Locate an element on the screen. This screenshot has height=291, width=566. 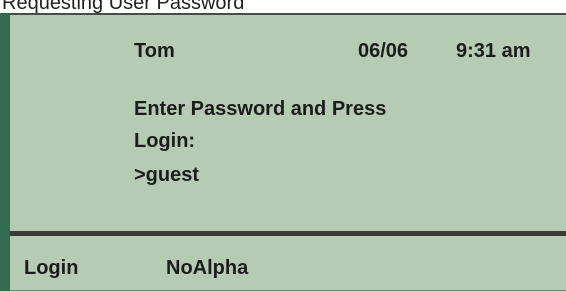
password-prompt-line-2: Login: is located at coordinates (165, 141).